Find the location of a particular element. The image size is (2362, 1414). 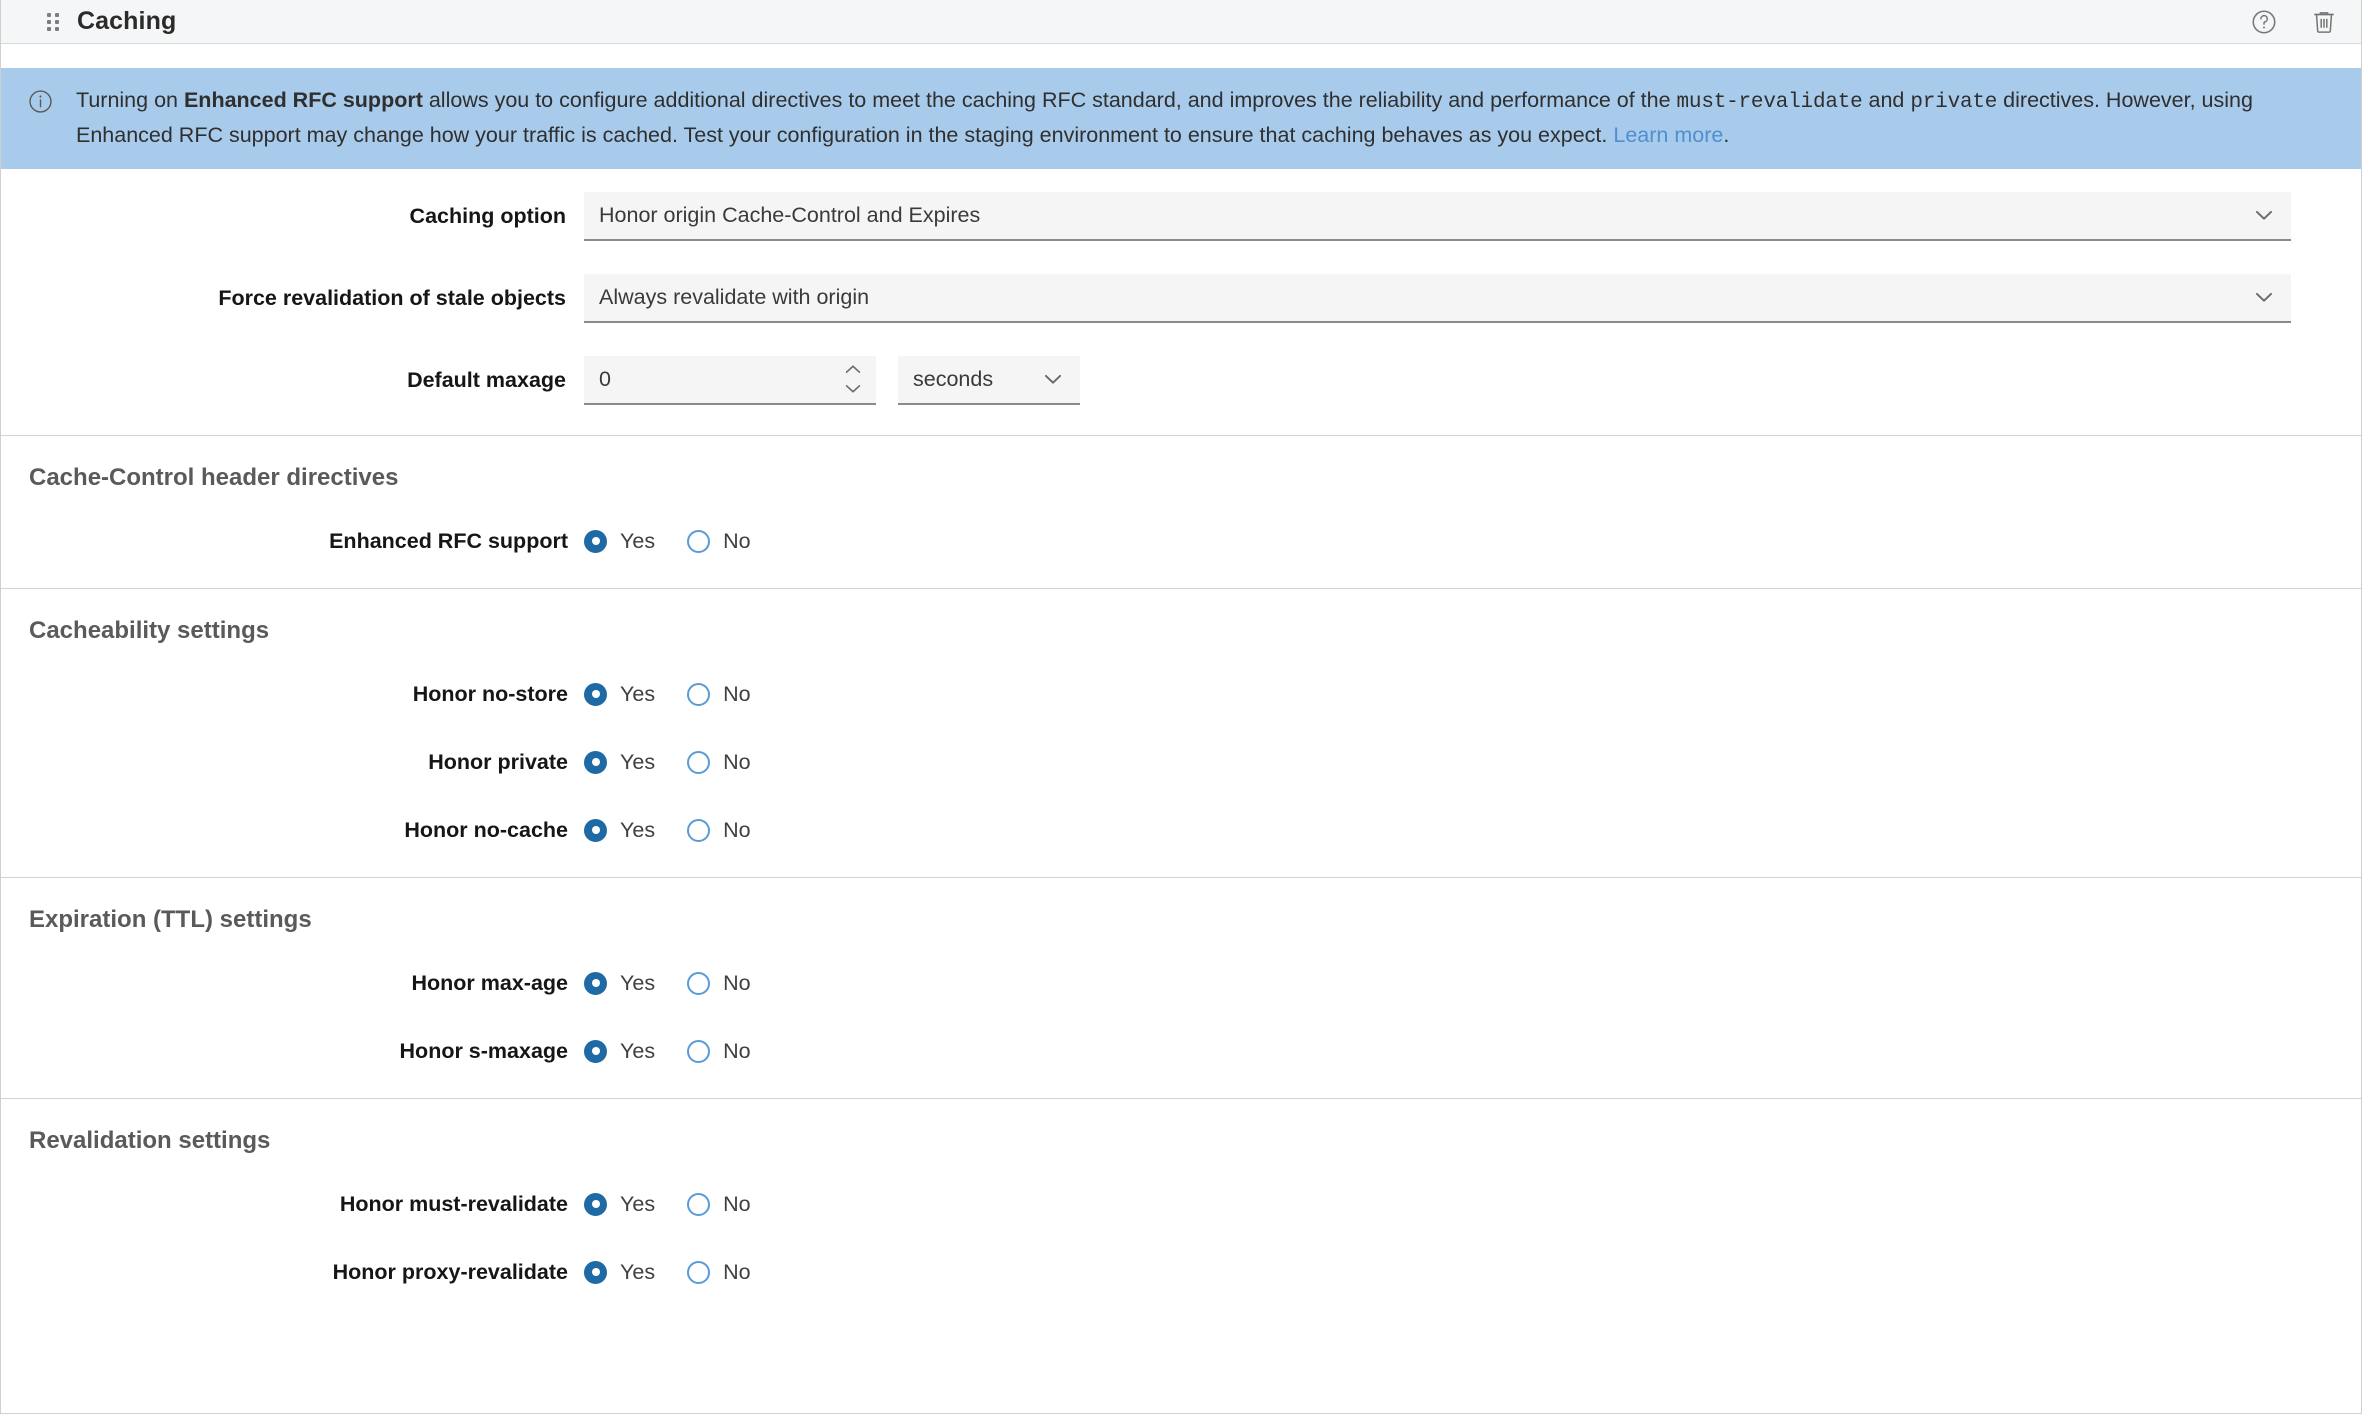

radio-row: Honor private Yes No is located at coordinates (1181, 762).